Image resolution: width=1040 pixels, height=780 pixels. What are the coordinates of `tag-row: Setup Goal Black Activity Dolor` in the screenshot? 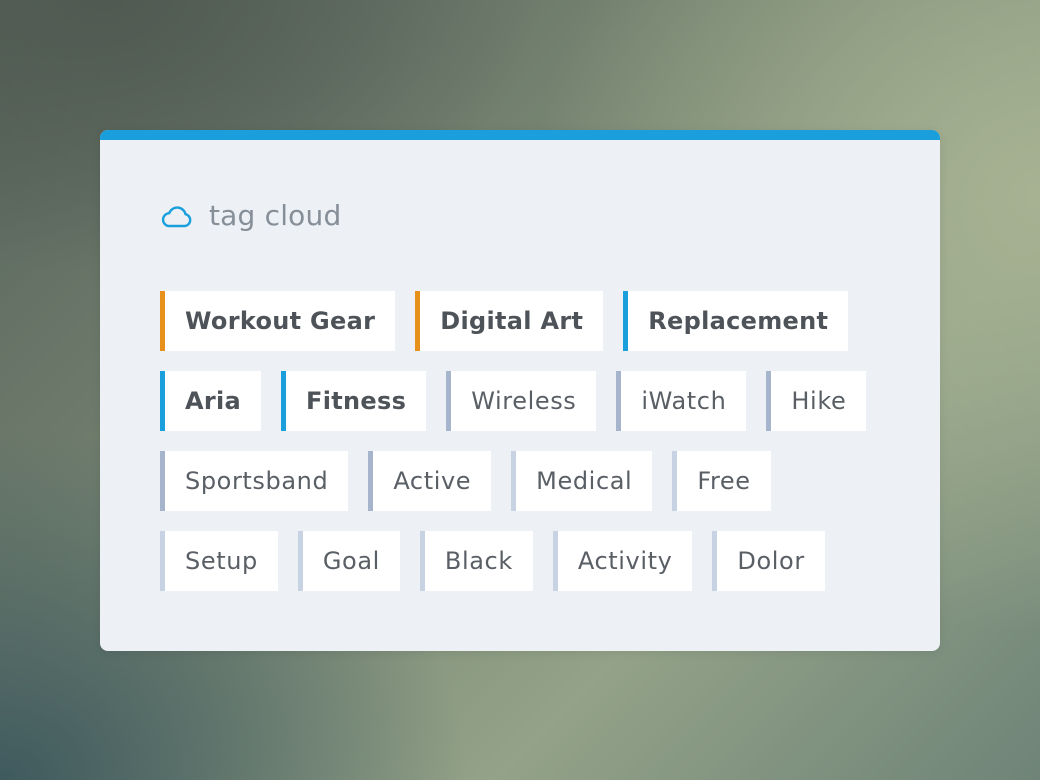 It's located at (530, 561).